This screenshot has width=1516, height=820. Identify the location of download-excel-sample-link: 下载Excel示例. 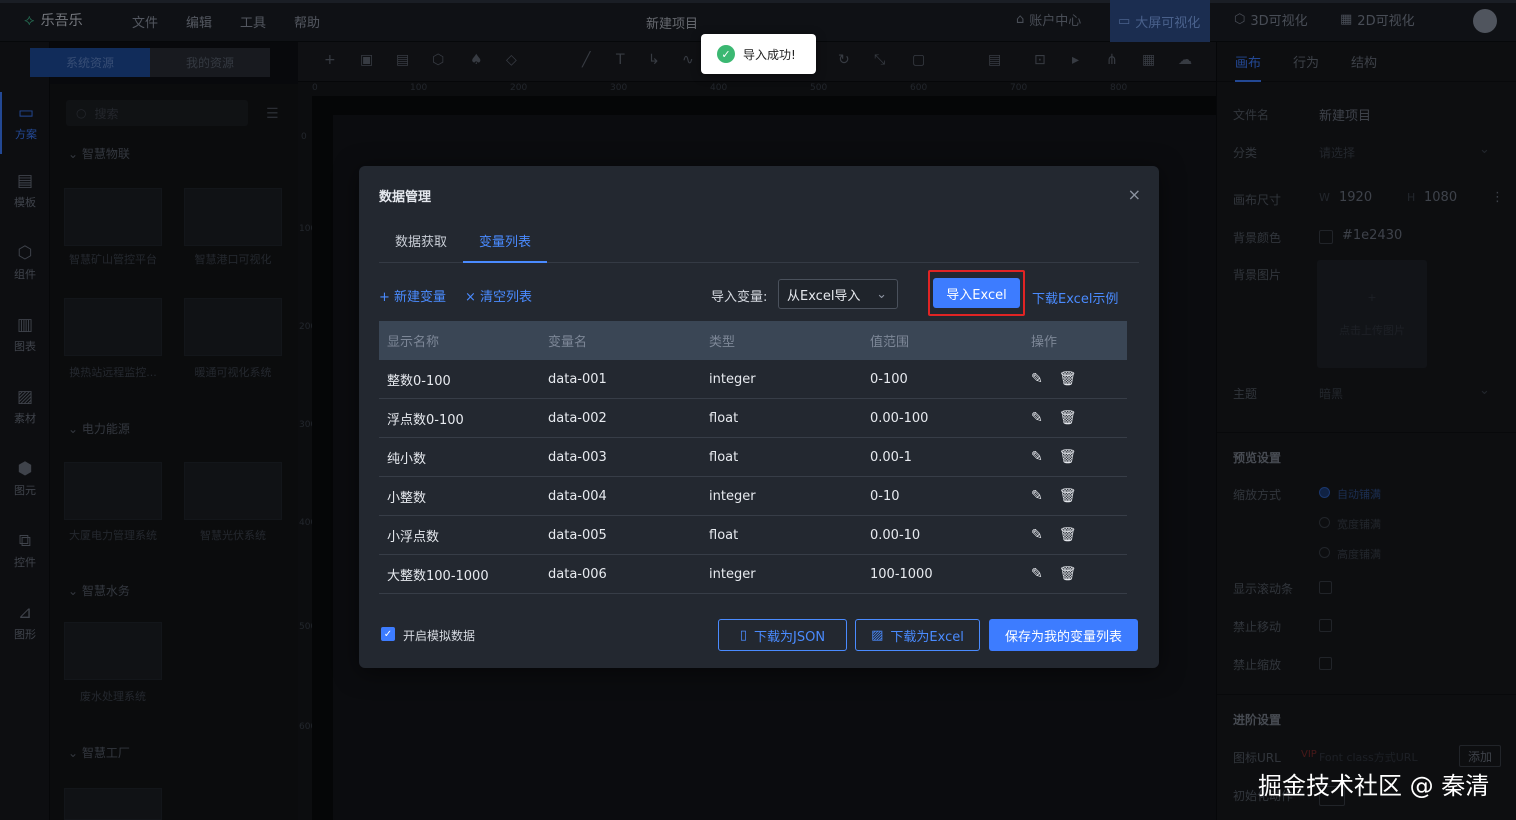
(1075, 297).